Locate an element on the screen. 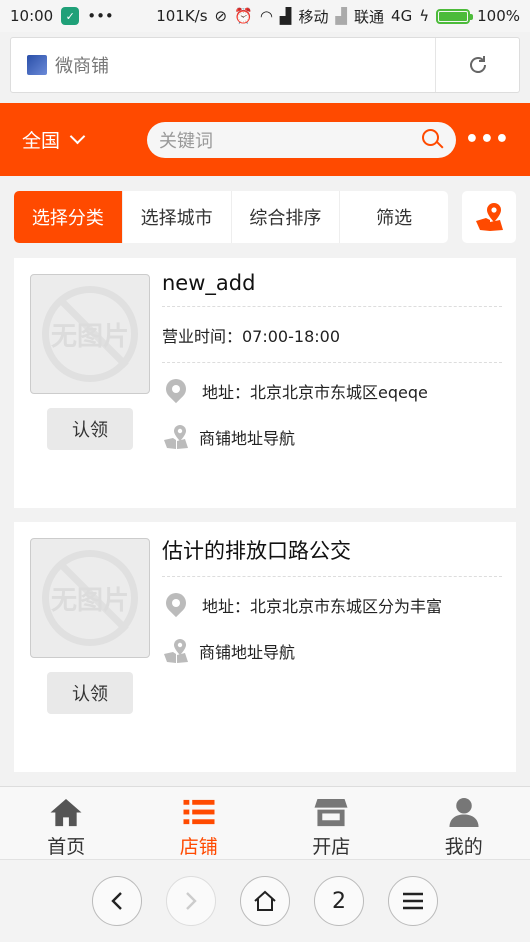 The height and width of the screenshot is (942, 530). store-name: 估计的排放口路公交 is located at coordinates (332, 549).